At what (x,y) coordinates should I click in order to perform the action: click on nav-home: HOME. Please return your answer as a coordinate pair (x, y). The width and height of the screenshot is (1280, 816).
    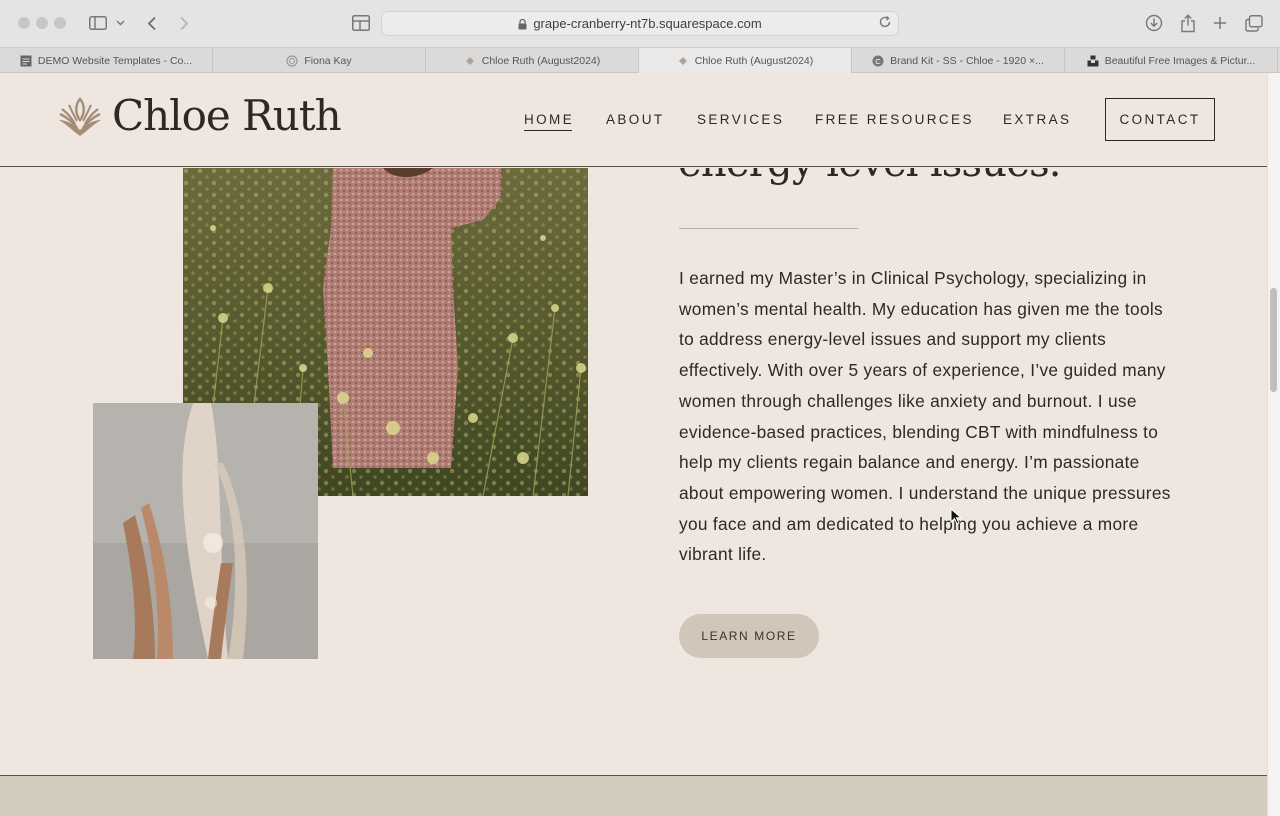
    Looking at the image, I should click on (549, 121).